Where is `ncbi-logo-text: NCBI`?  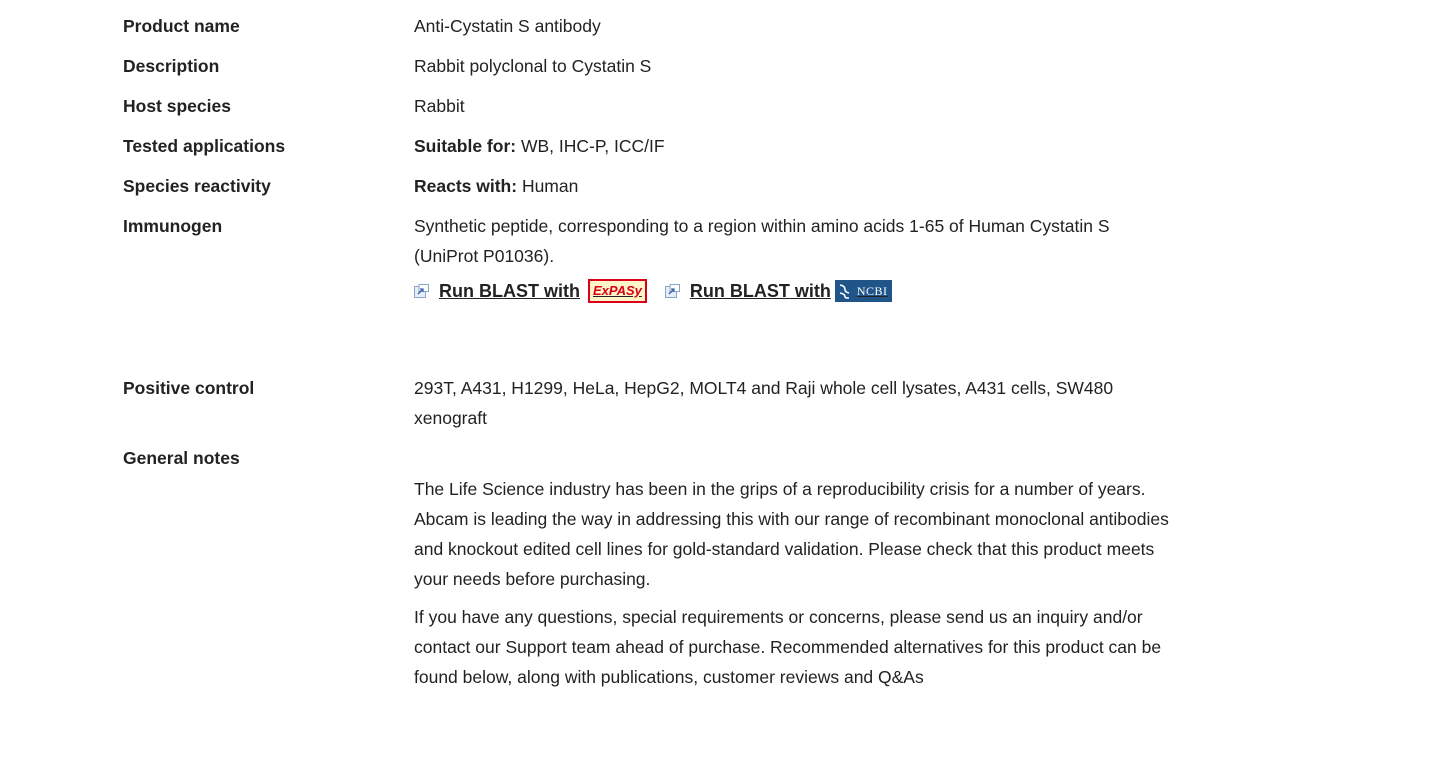
ncbi-logo-text: NCBI is located at coordinates (872, 291).